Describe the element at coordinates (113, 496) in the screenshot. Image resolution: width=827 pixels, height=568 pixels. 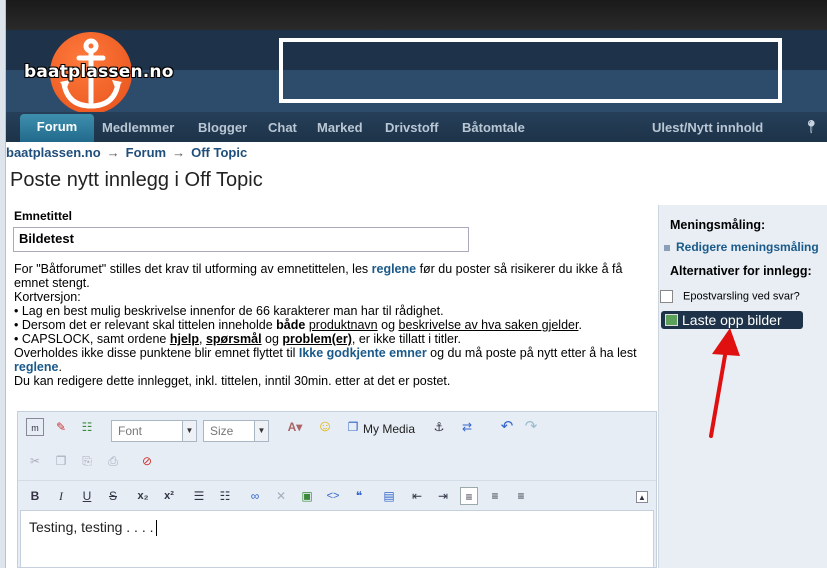
I see `strikethrough-icon: S` at that location.